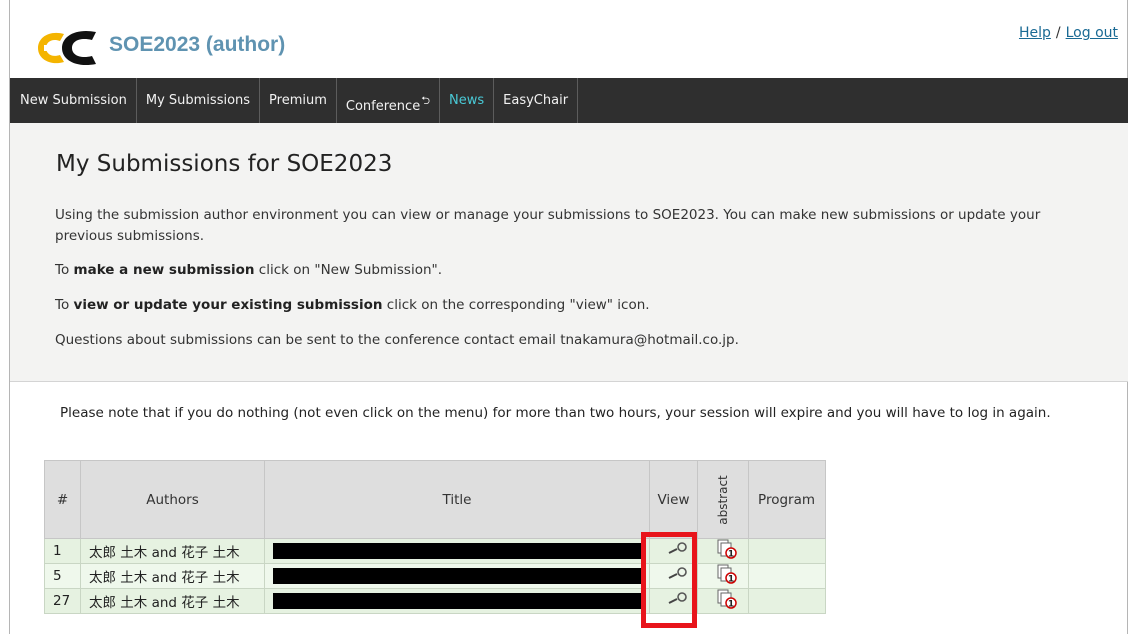 The image size is (1130, 634). I want to click on menu-my-submissions: My Submissions, so click(199, 100).